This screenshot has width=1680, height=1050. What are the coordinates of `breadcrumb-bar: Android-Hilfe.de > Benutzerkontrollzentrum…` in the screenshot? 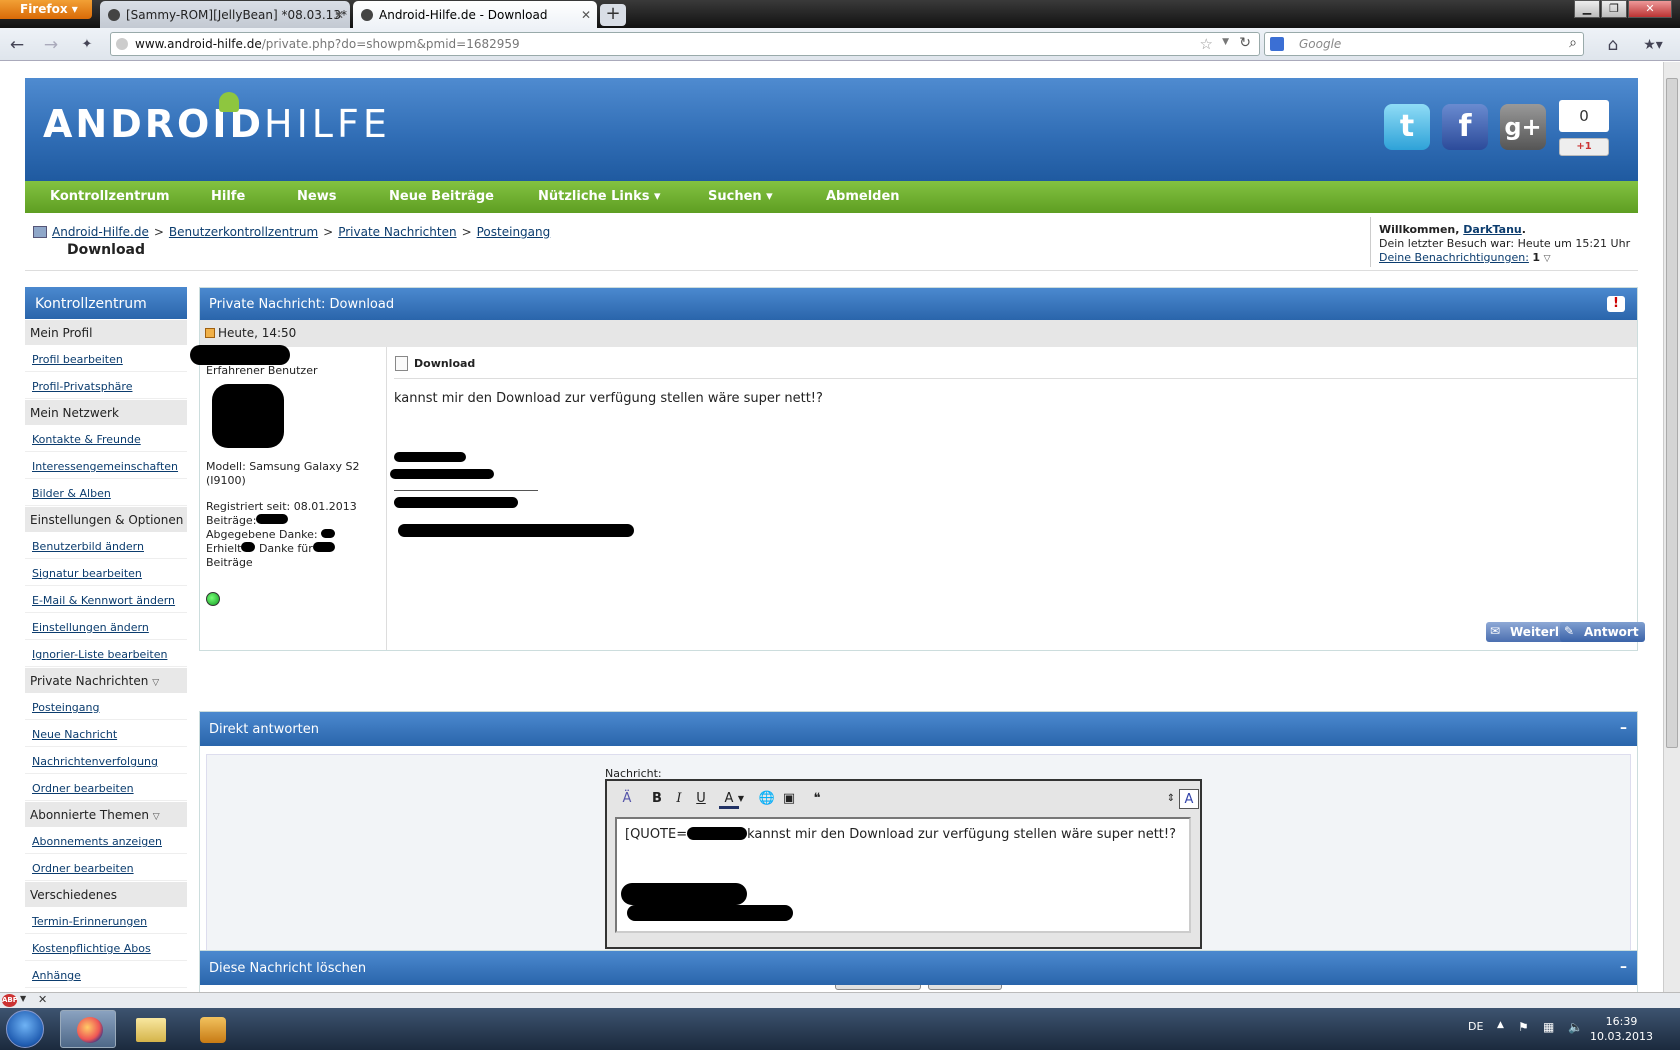 It's located at (831, 242).